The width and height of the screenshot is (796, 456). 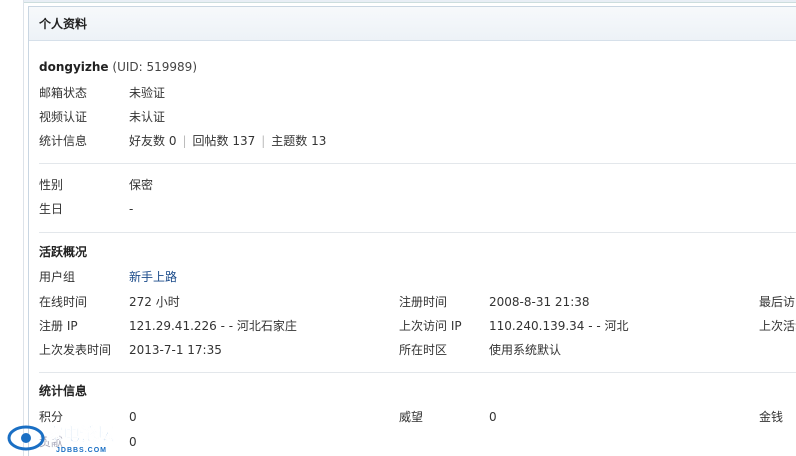 I want to click on last-active-label: 上次活动, so click(x=777, y=326).